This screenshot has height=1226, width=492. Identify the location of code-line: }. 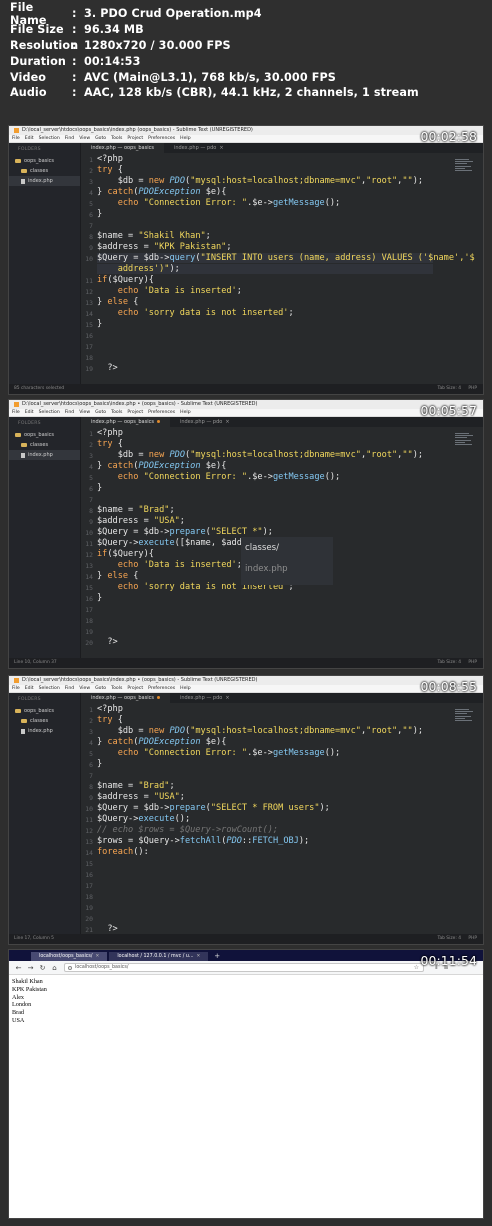
(100, 324).